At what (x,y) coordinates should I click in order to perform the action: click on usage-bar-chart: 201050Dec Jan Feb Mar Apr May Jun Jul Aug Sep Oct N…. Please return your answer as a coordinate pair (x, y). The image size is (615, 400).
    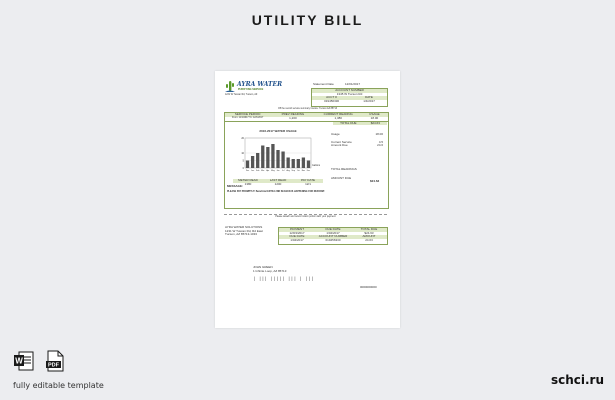
    Looking at the image, I should click on (281, 154).